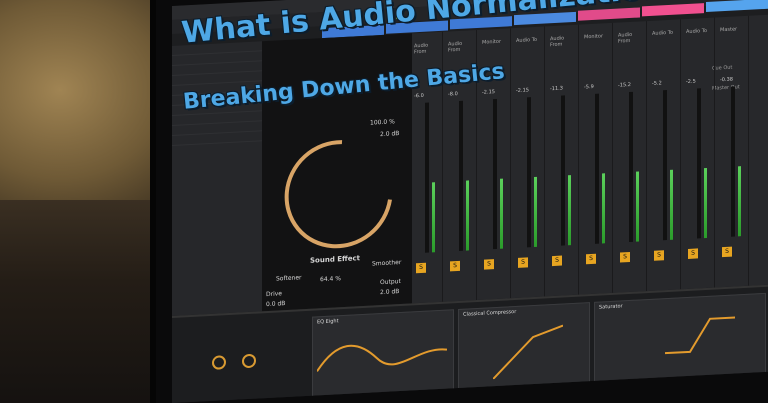 Image resolution: width=768 pixels, height=403 pixels. Describe the element at coordinates (700, 333) in the screenshot. I see `saturator-curve` at that location.